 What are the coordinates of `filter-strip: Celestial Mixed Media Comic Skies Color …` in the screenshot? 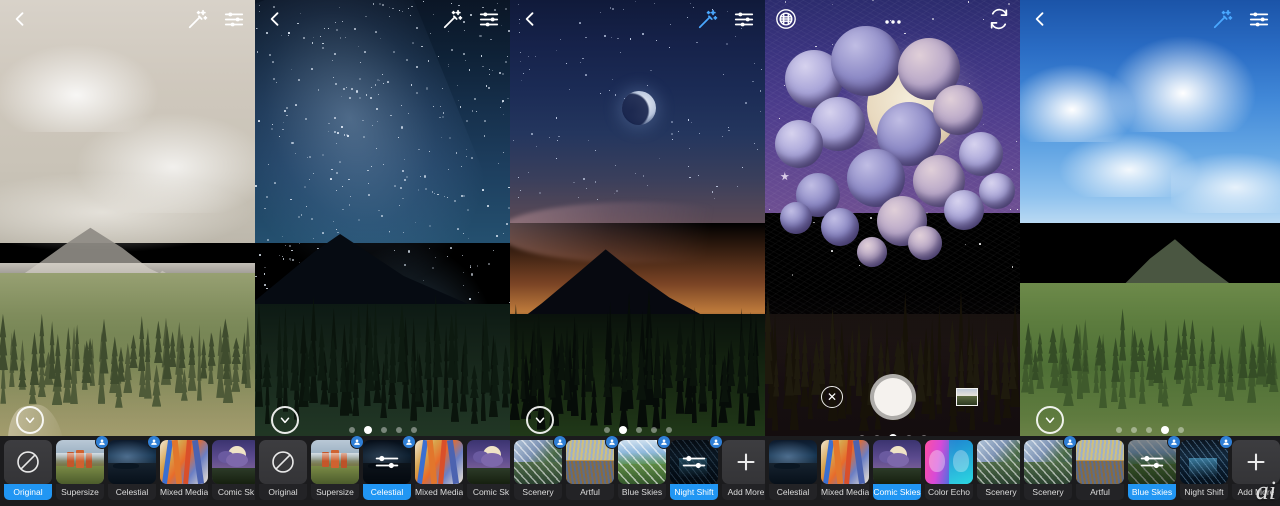 It's located at (892, 471).